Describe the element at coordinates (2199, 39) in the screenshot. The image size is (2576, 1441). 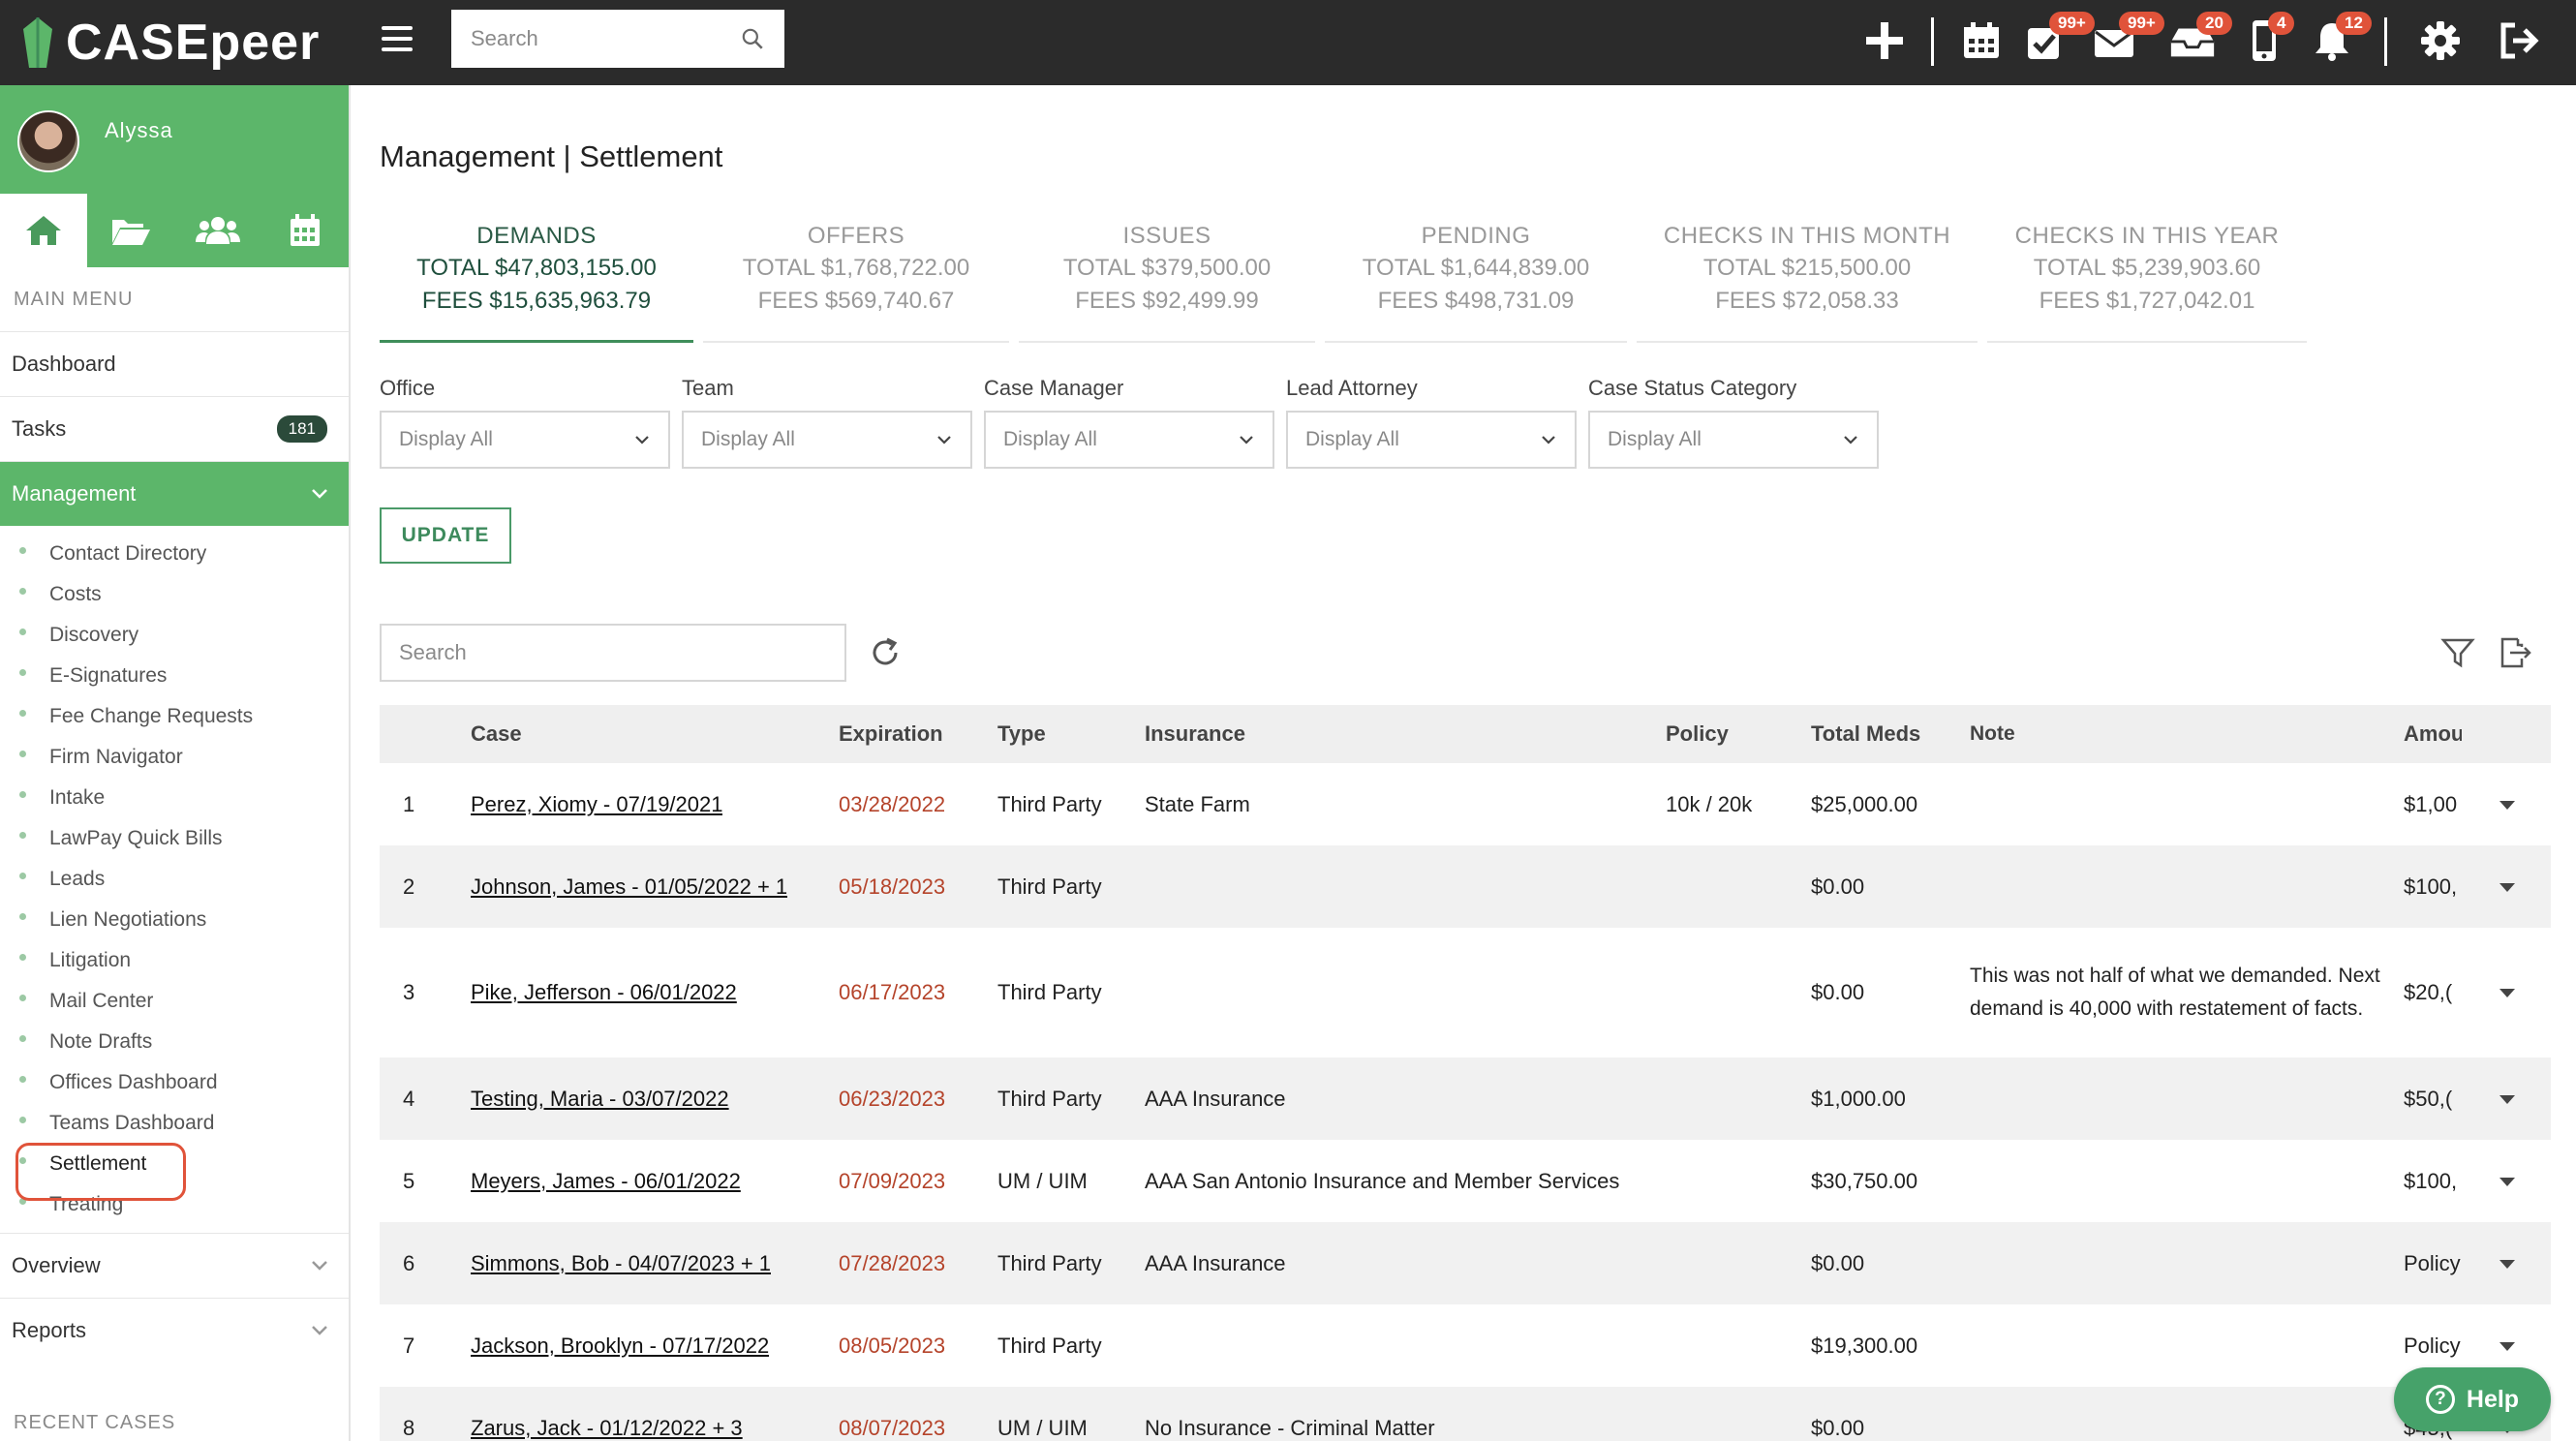
I see `inbox-icon: 20` at that location.